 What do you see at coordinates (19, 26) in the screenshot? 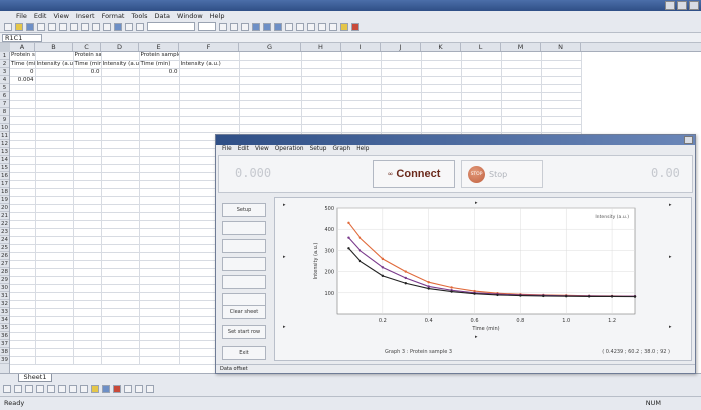
I see `open-icon` at bounding box center [19, 26].